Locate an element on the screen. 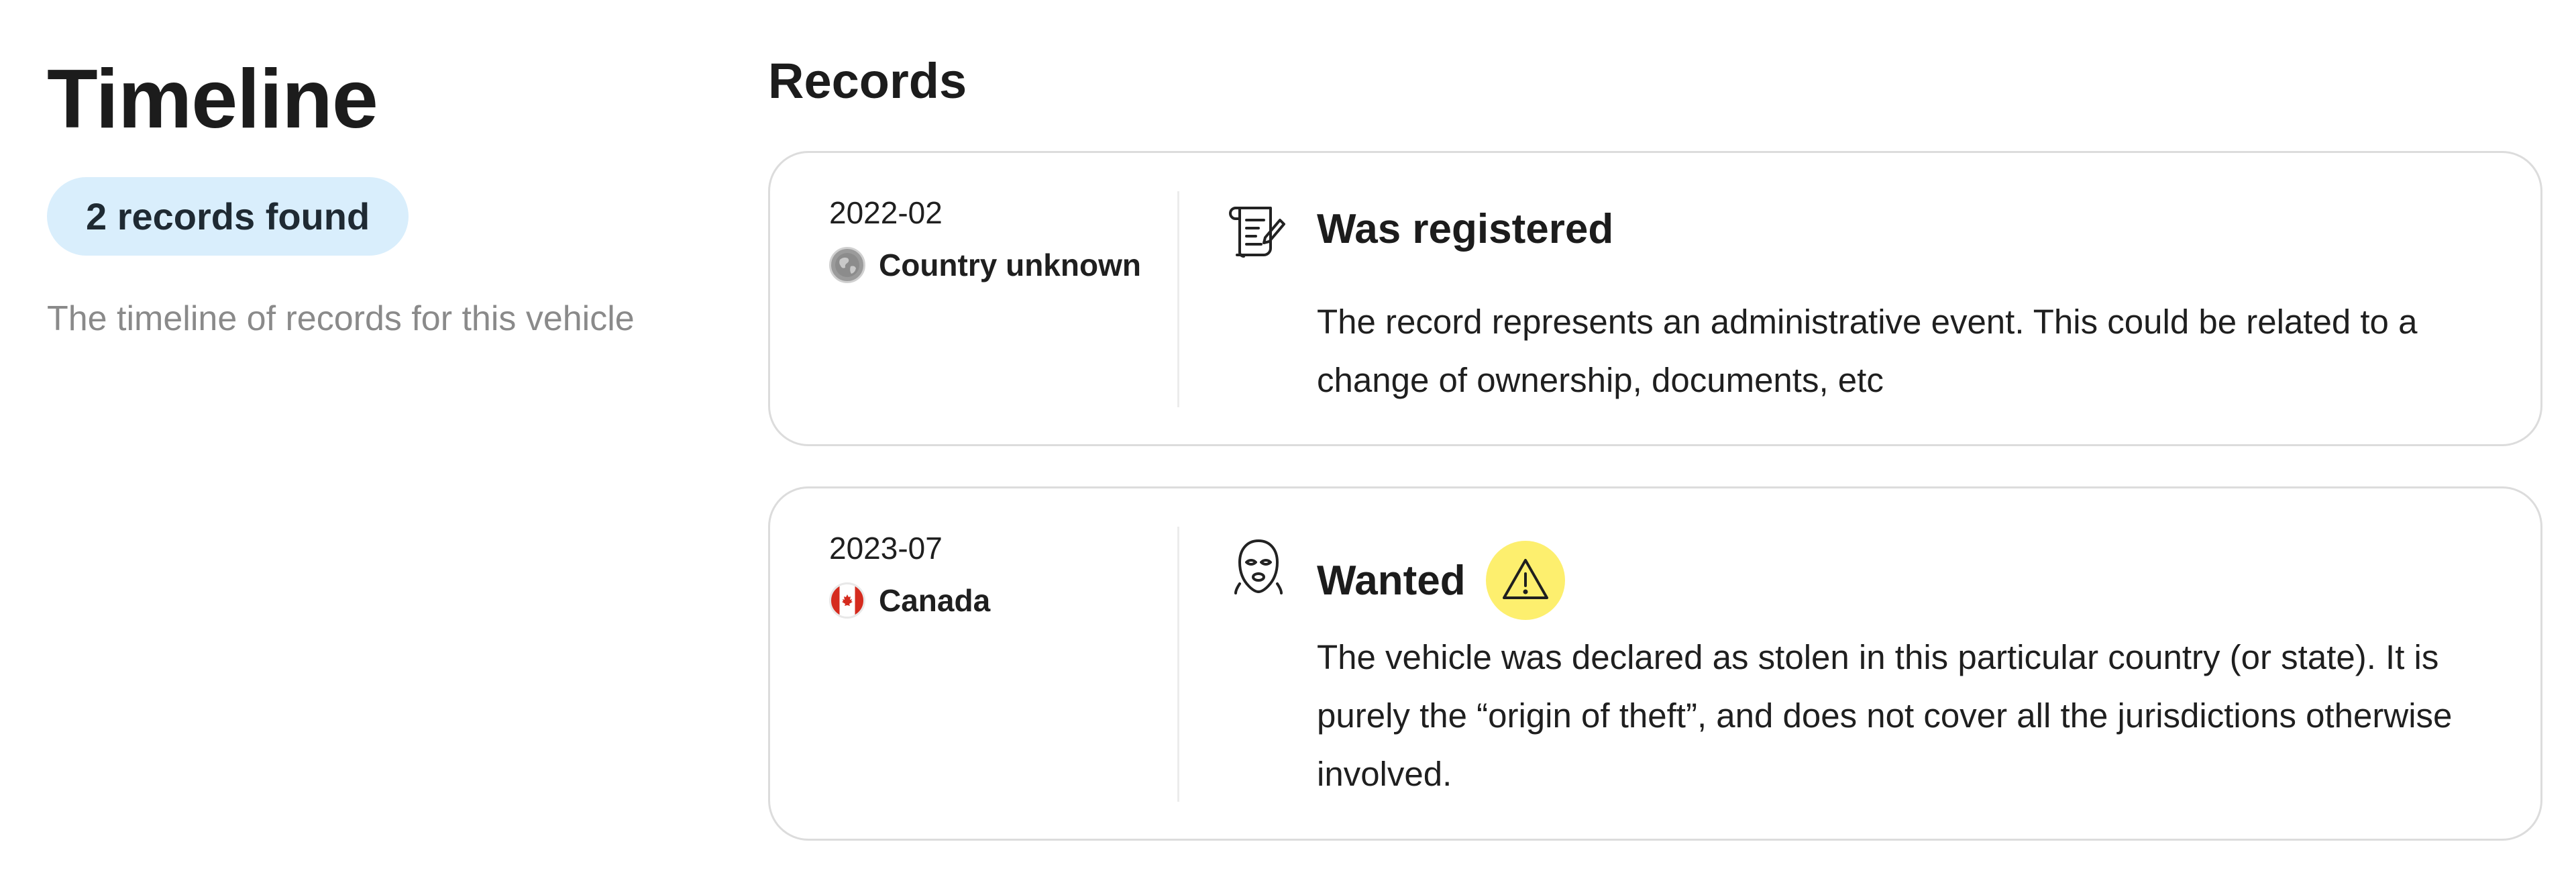 The height and width of the screenshot is (889, 2576). registration-document-icon is located at coordinates (1258, 232).